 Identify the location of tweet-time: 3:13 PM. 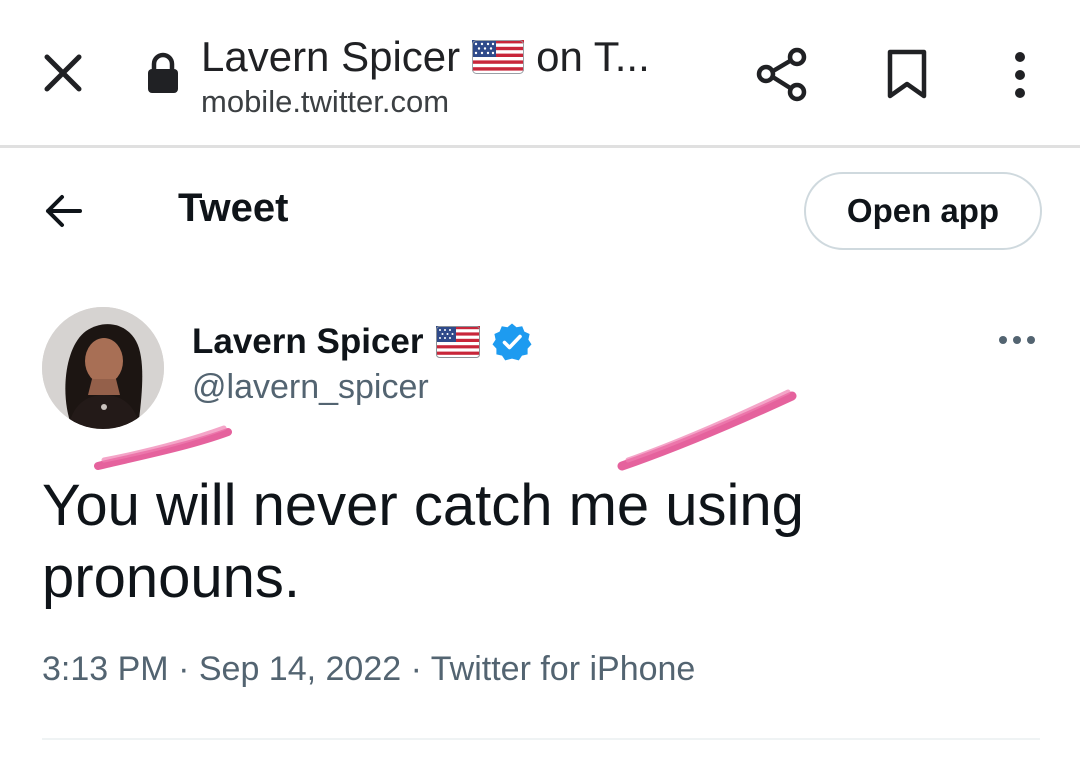
(105, 669).